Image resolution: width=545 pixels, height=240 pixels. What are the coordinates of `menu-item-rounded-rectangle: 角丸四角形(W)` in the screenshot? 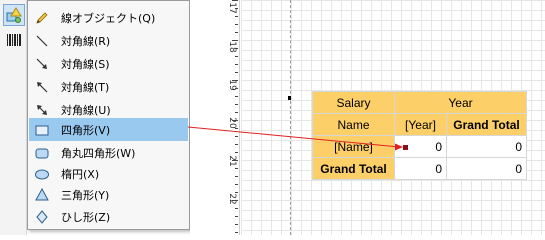 It's located at (108, 152).